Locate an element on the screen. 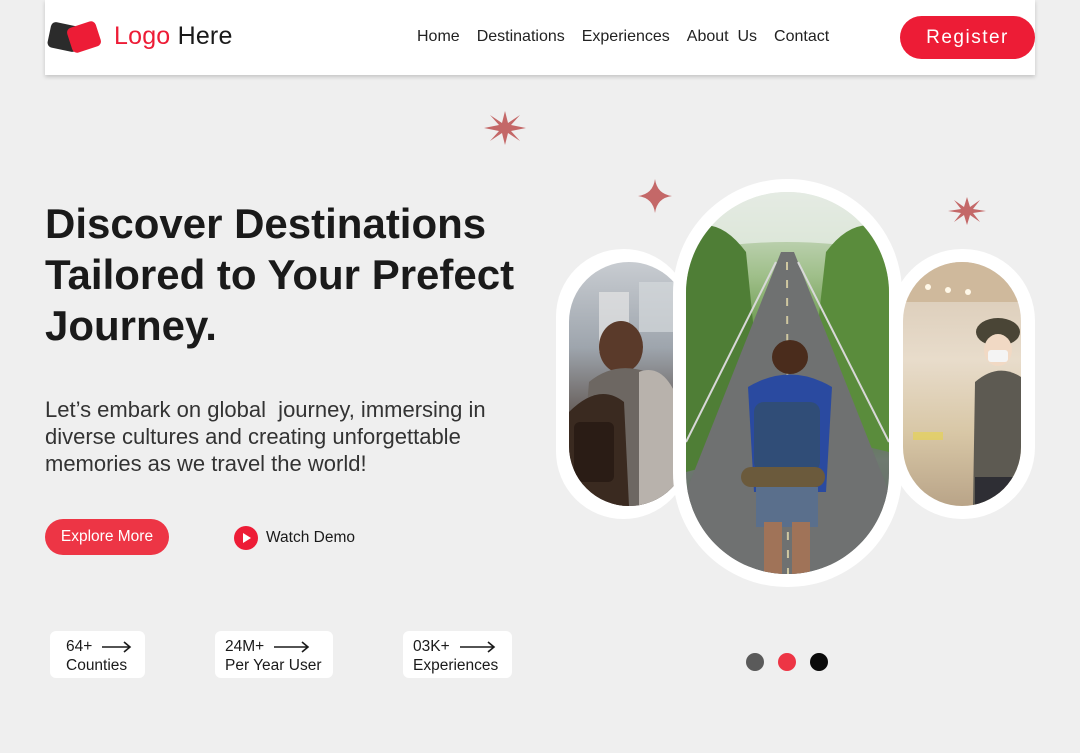 This screenshot has height=753, width=1080. hero-description-line: memories as we travel the world! is located at coordinates (206, 463).